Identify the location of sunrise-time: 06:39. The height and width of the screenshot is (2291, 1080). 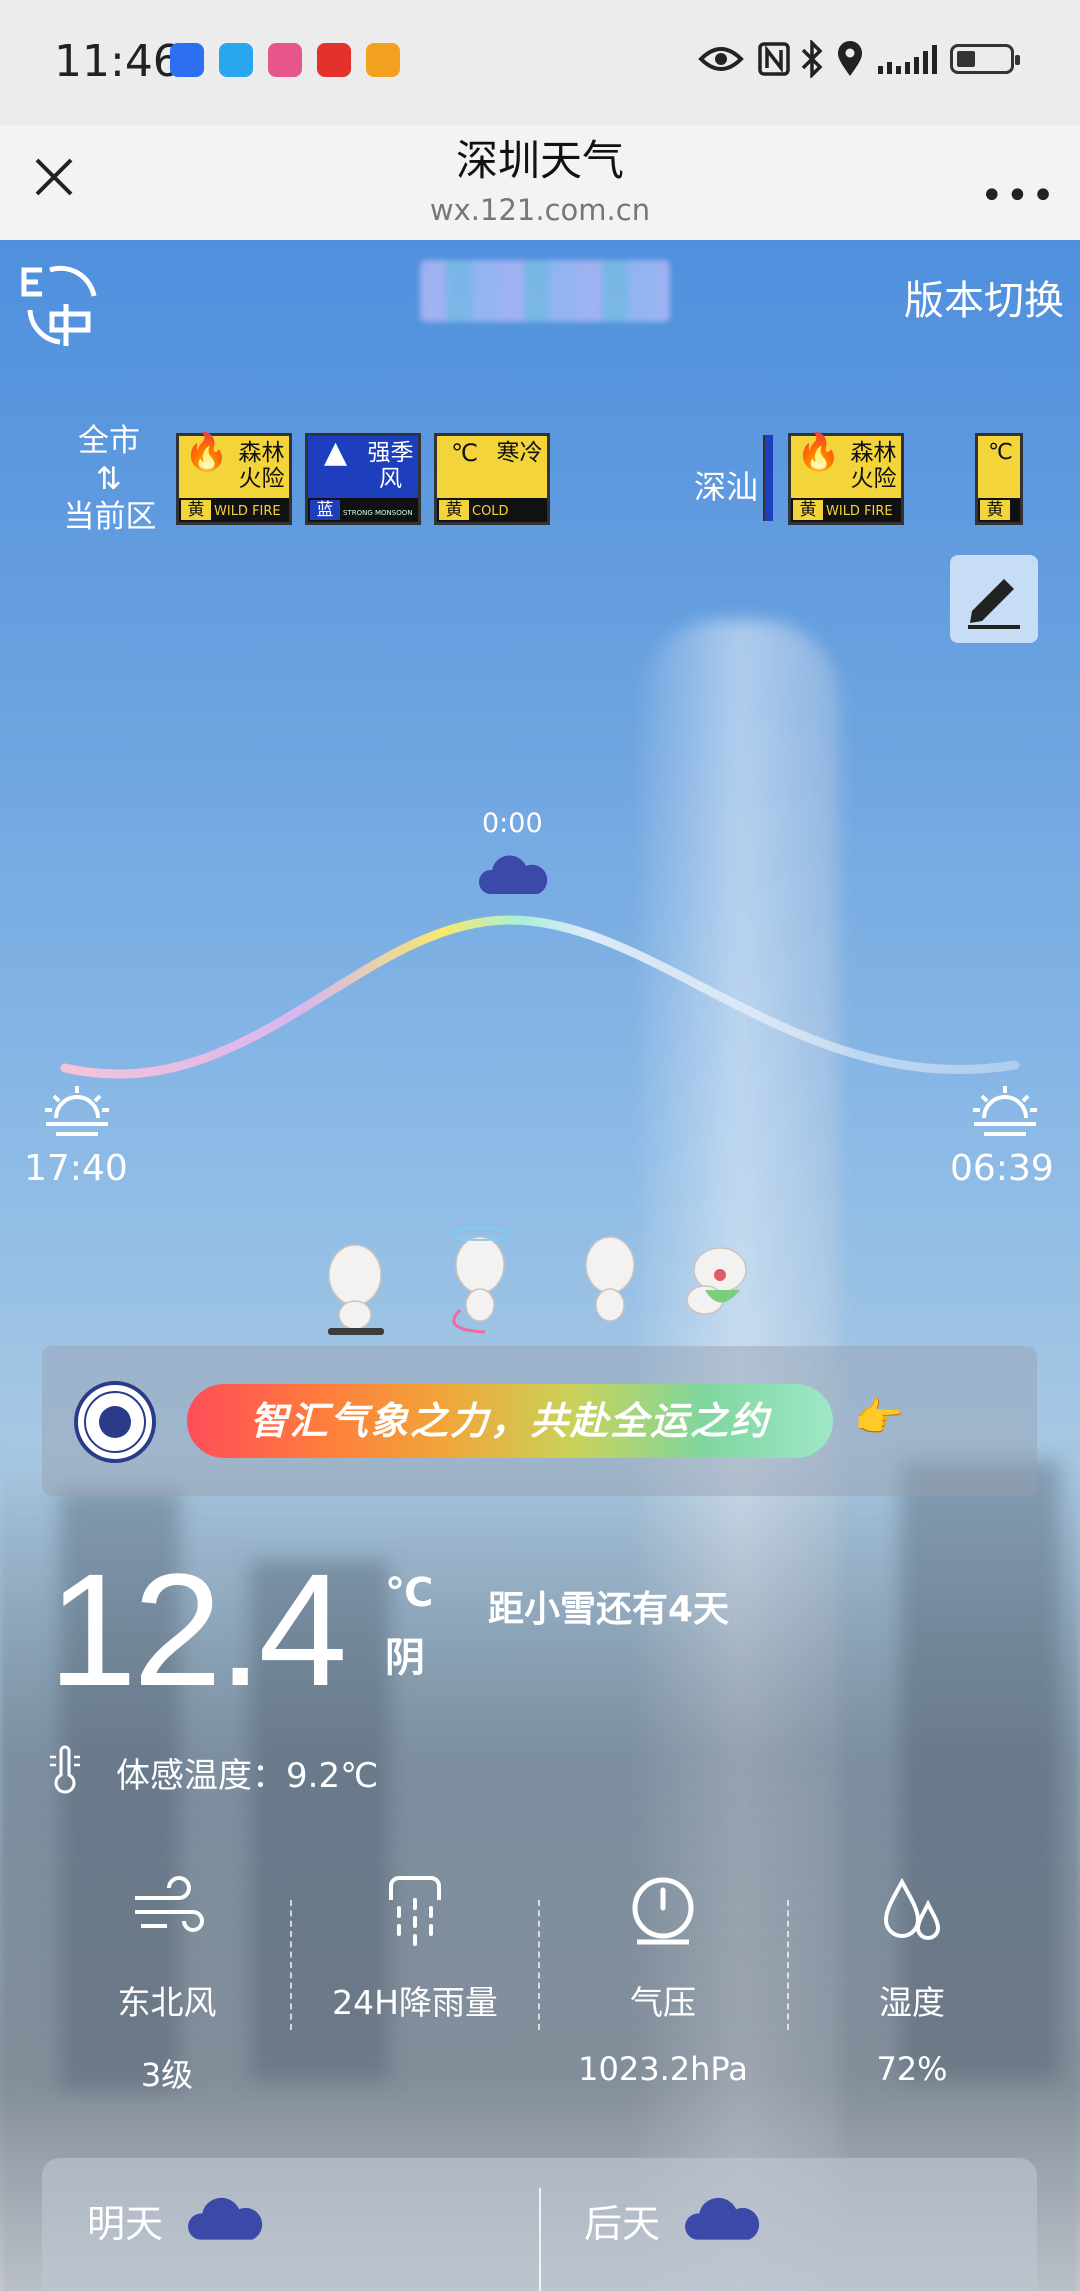
(1002, 1168).